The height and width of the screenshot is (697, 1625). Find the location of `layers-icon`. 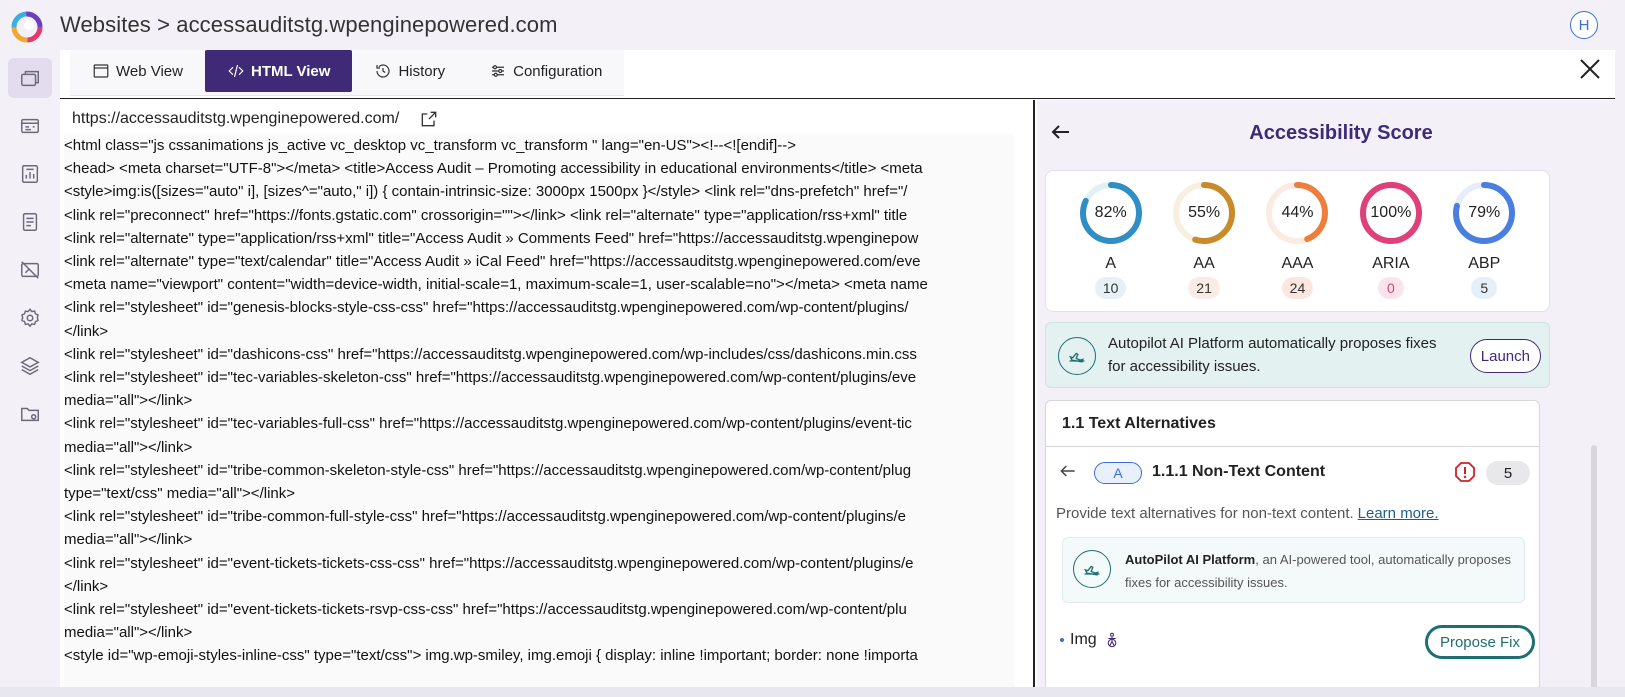

layers-icon is located at coordinates (30, 366).